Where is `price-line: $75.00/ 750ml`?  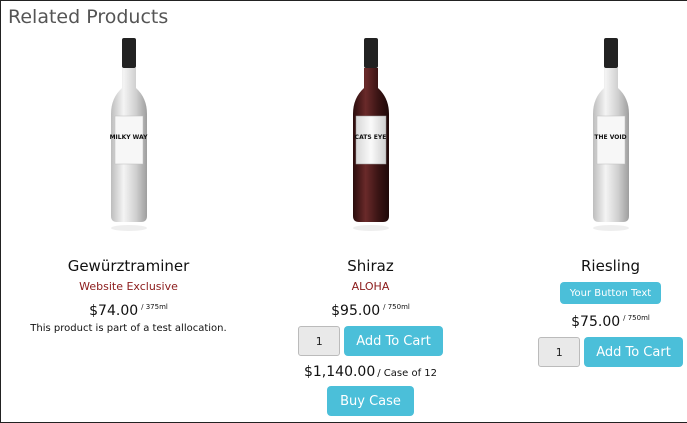
price-line: $75.00/ 750ml is located at coordinates (591, 322).